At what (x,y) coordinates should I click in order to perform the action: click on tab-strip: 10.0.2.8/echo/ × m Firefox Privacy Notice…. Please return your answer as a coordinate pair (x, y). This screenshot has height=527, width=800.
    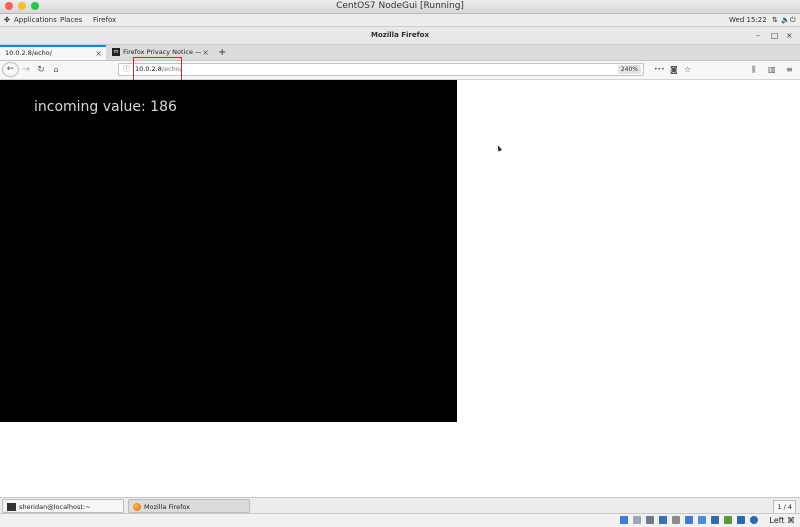
    Looking at the image, I should click on (400, 53).